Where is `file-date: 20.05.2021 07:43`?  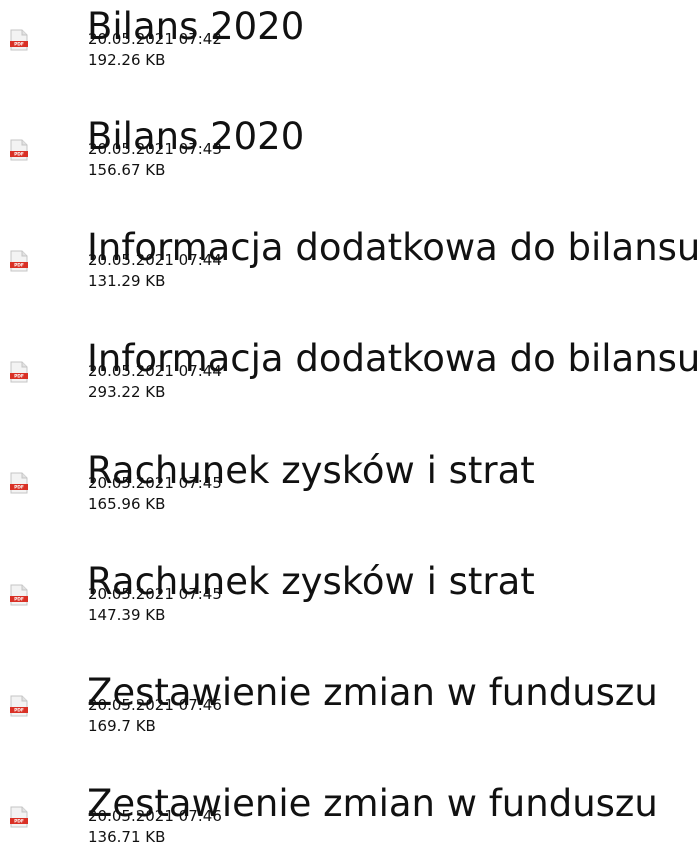
file-date: 20.05.2021 07:43 is located at coordinates (155, 149).